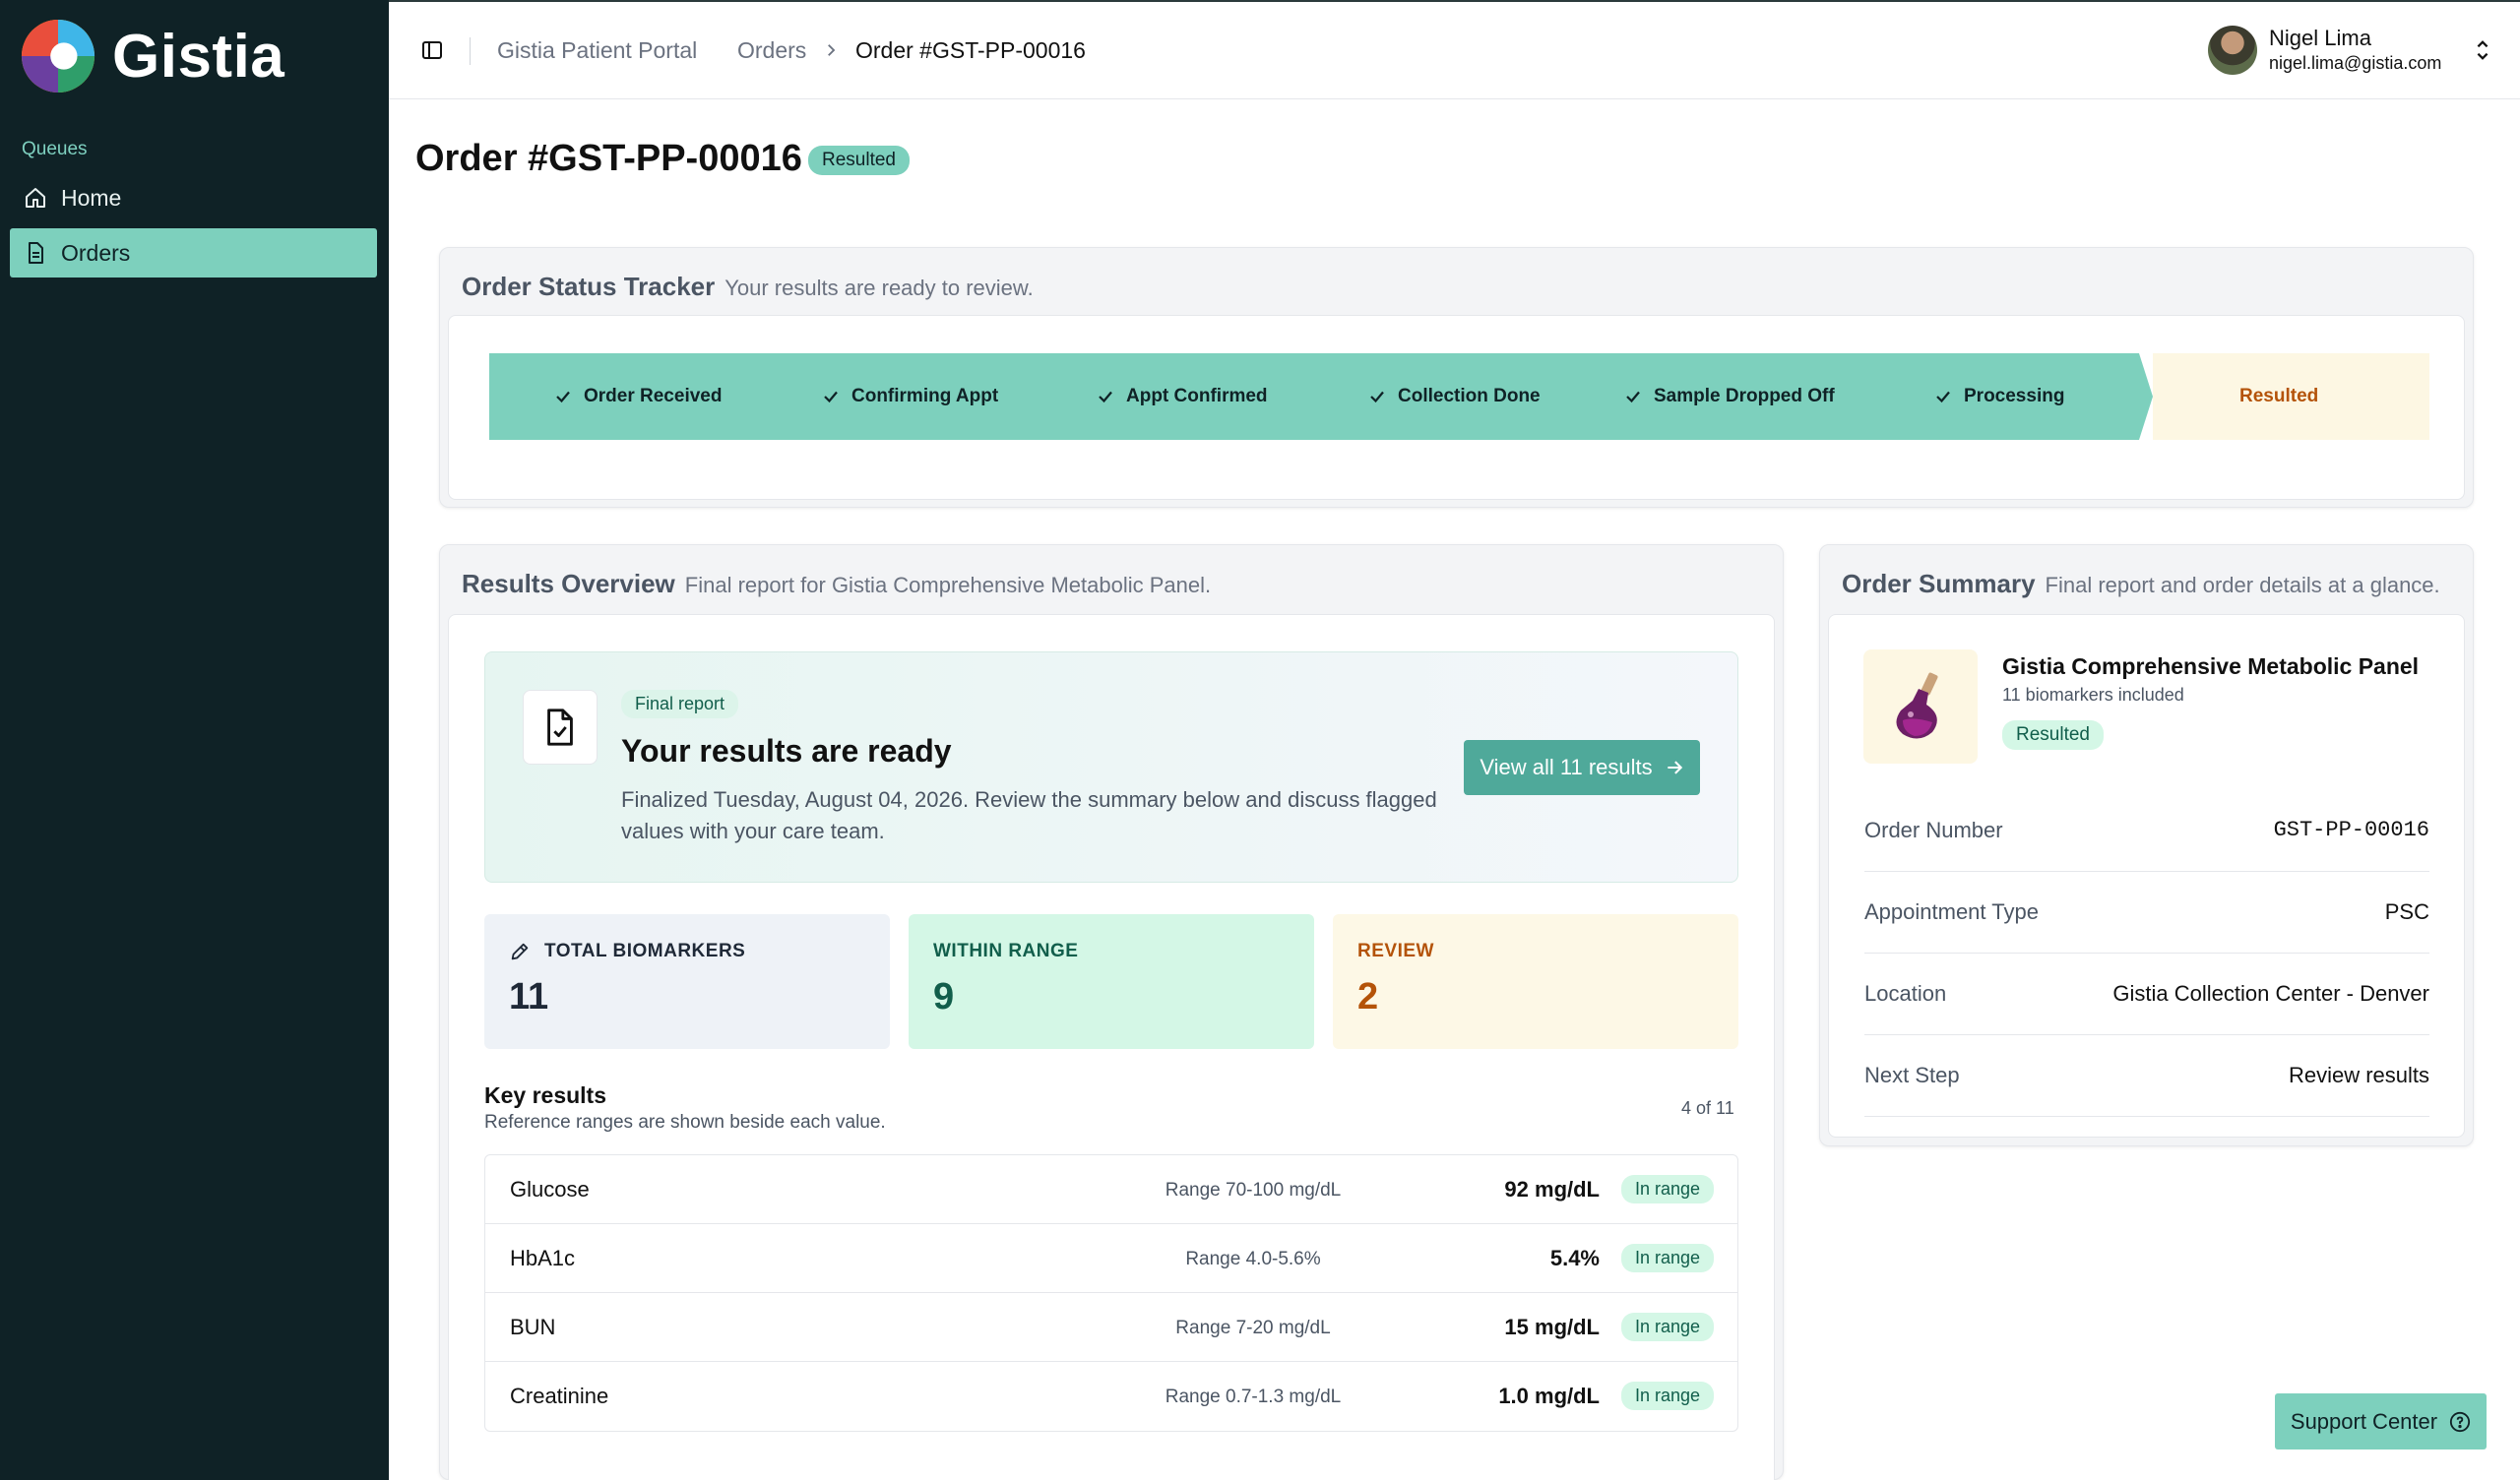  Describe the element at coordinates (2364, 1421) in the screenshot. I see `button-label: Support Center` at that location.